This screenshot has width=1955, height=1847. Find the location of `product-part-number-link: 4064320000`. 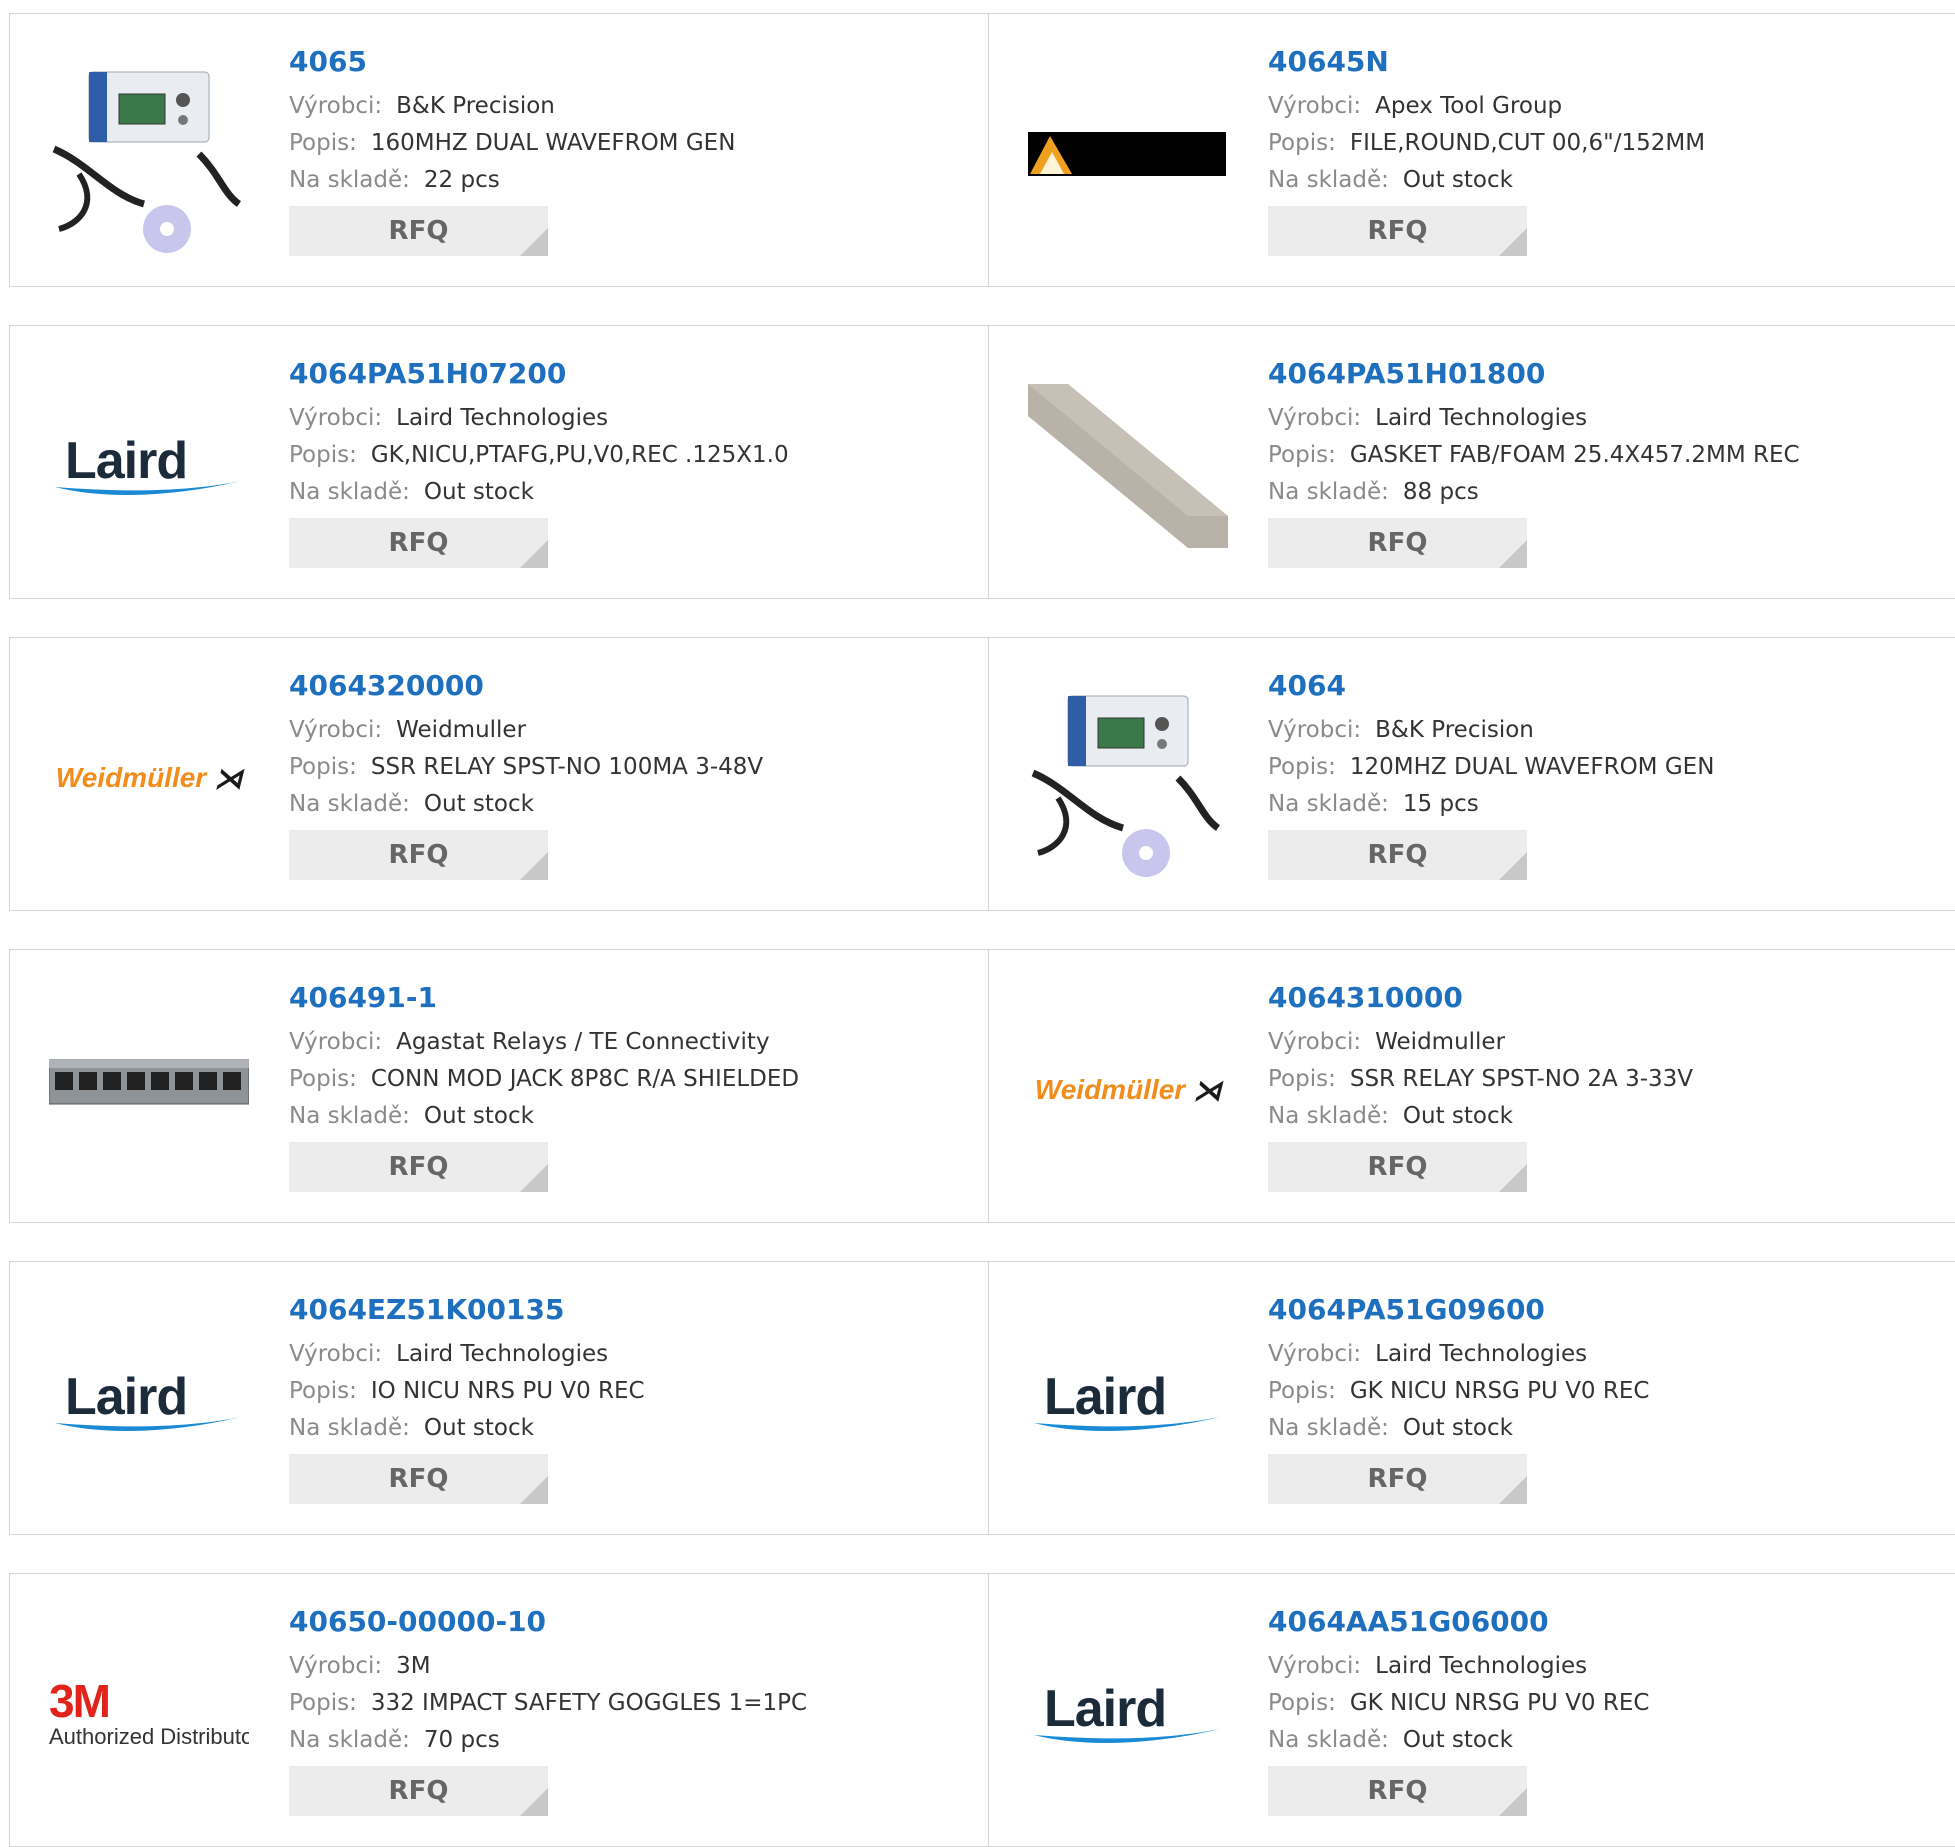

product-part-number-link: 4064320000 is located at coordinates (526, 686).